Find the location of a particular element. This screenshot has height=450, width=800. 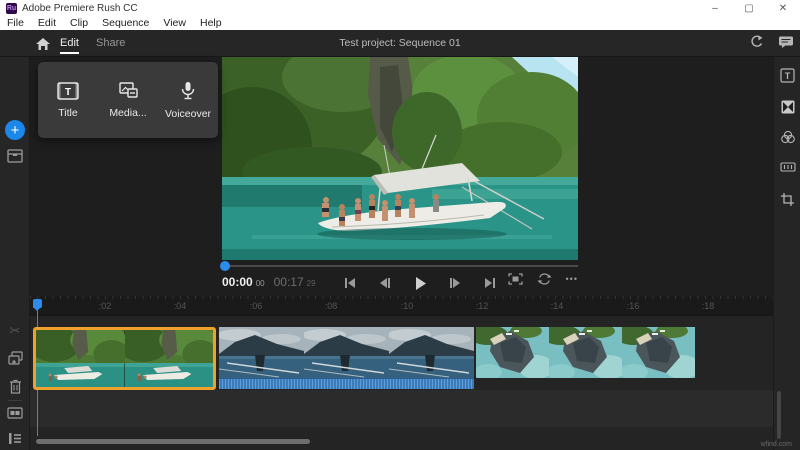

menu-sequence: Sequence is located at coordinates (125, 23).